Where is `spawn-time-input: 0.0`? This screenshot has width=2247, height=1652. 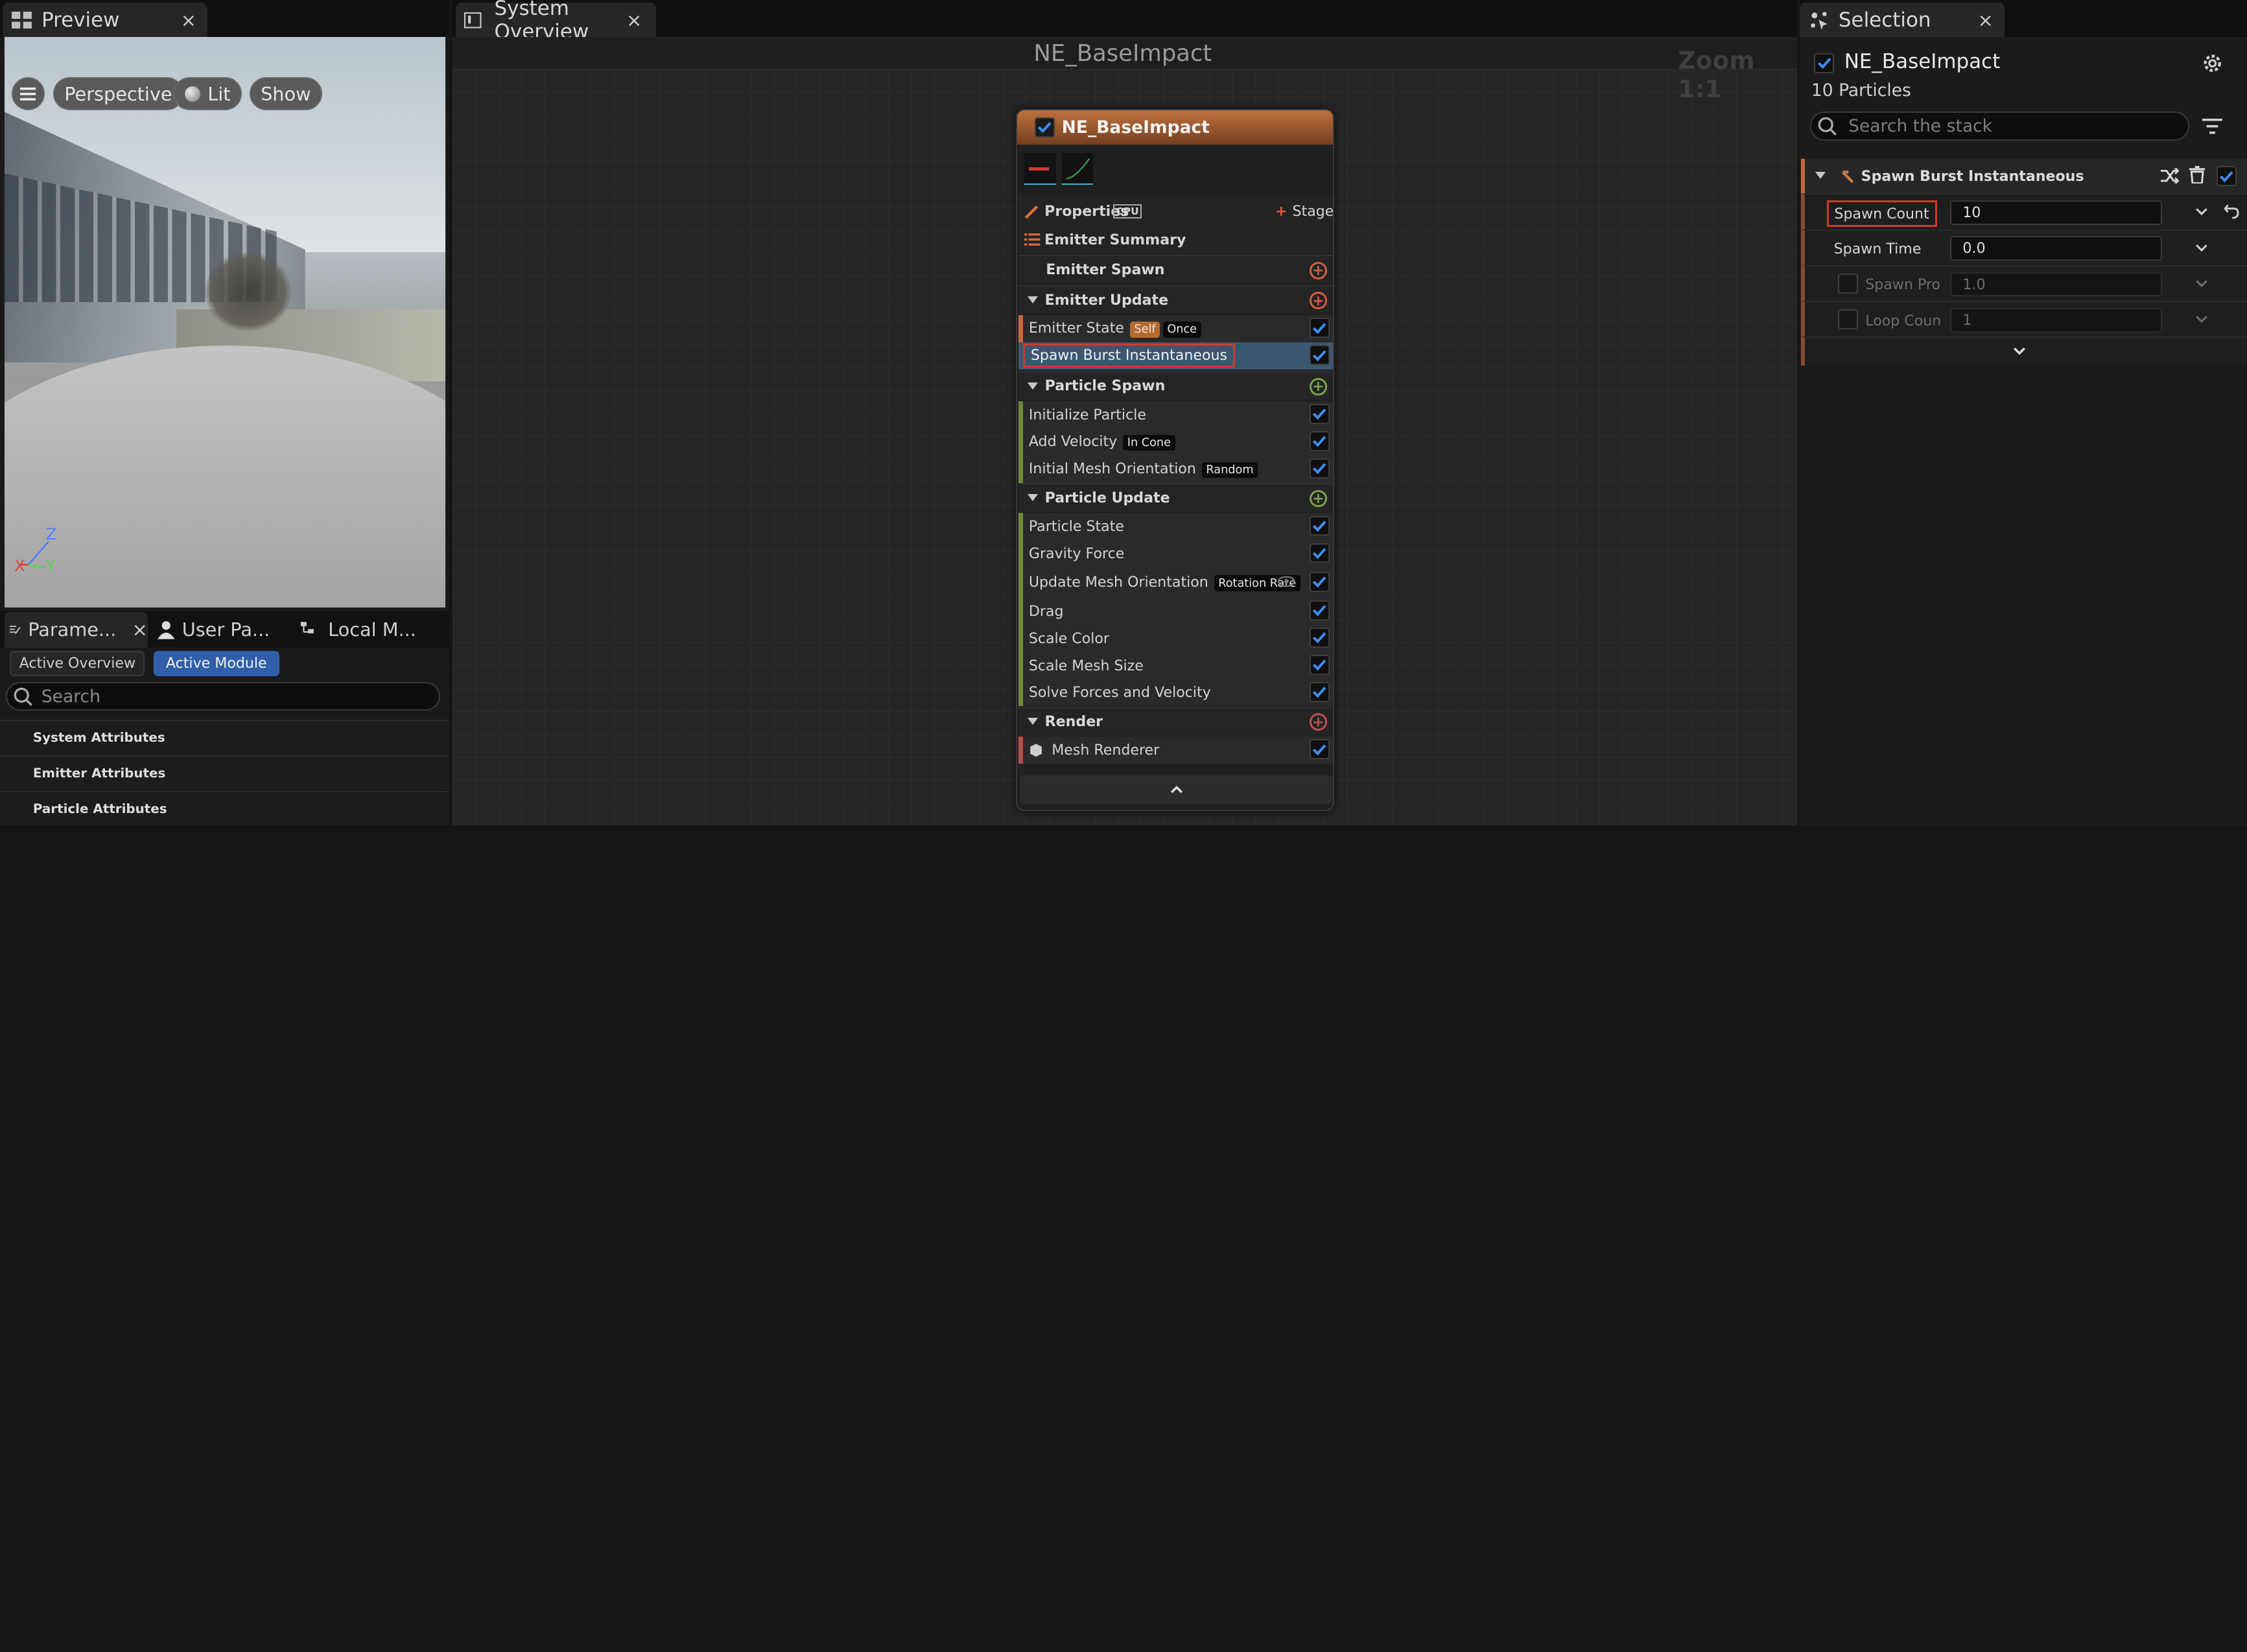
spawn-time-input: 0.0 is located at coordinates (2055, 249).